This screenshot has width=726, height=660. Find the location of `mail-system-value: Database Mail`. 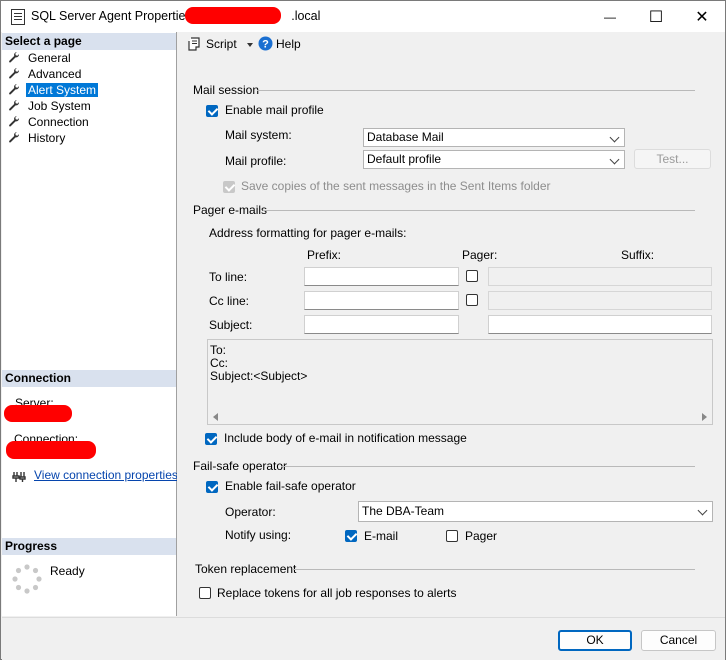

mail-system-value: Database Mail is located at coordinates (405, 137).